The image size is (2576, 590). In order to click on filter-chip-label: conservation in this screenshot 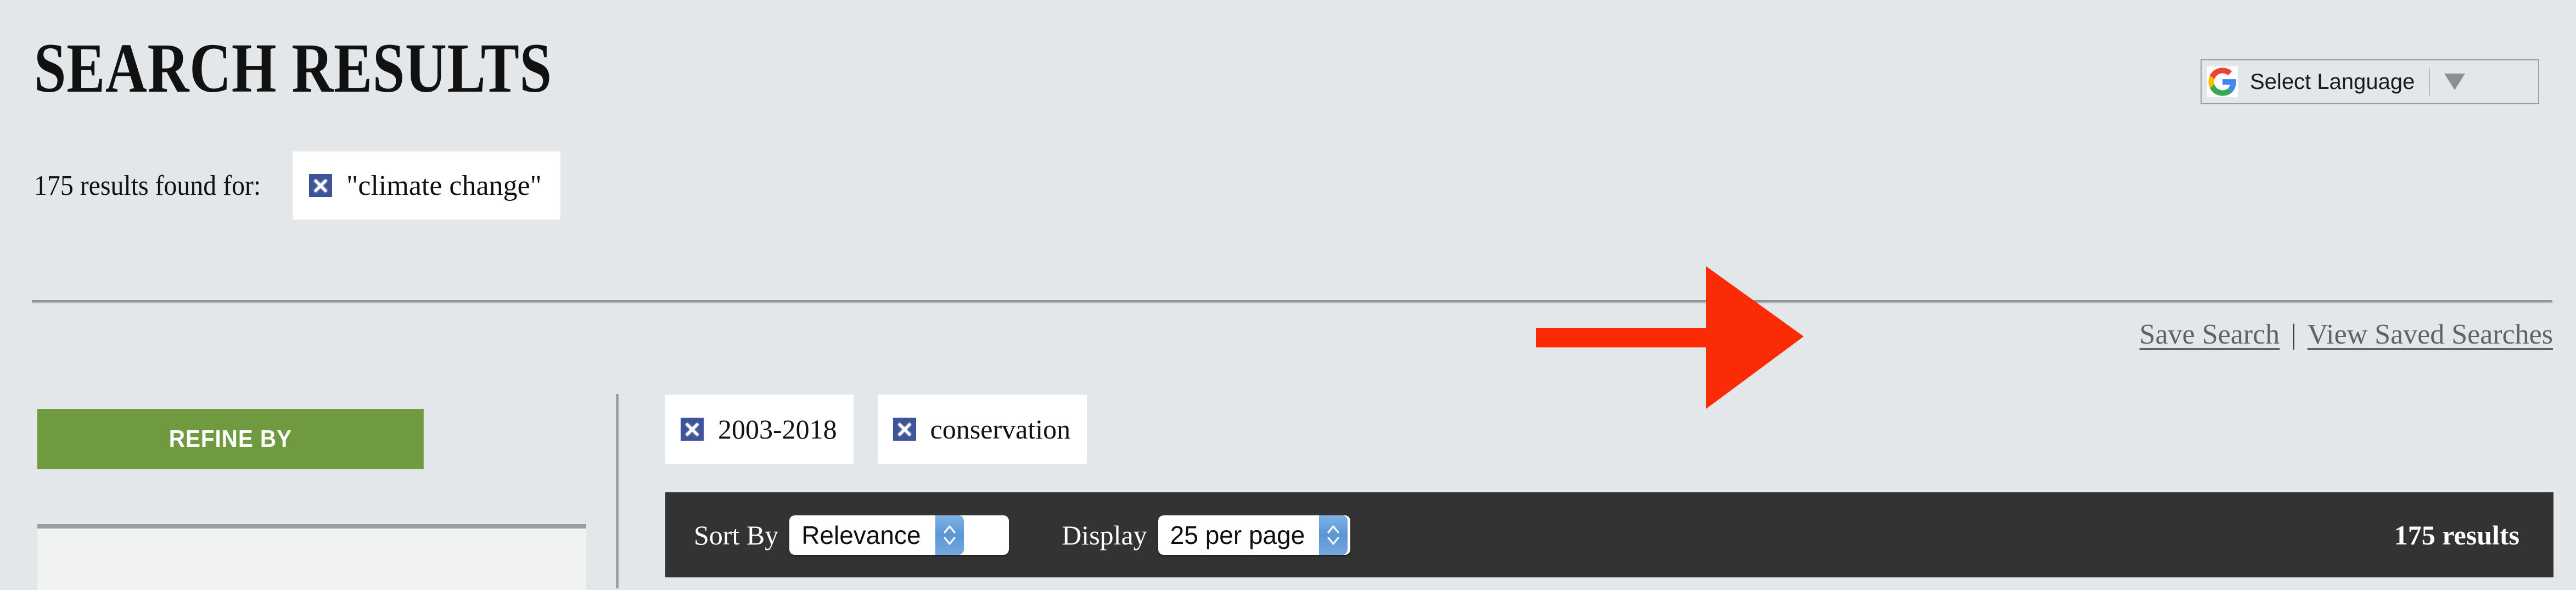, I will do `click(1001, 430)`.